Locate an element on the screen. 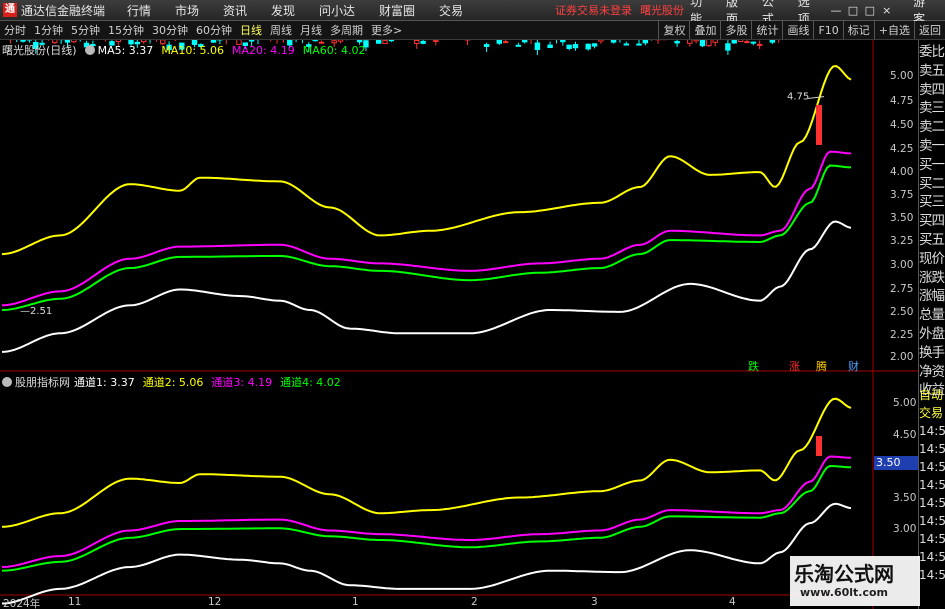 Image resolution: width=945 pixels, height=609 pixels. period-daily: 日线 is located at coordinates (251, 30).